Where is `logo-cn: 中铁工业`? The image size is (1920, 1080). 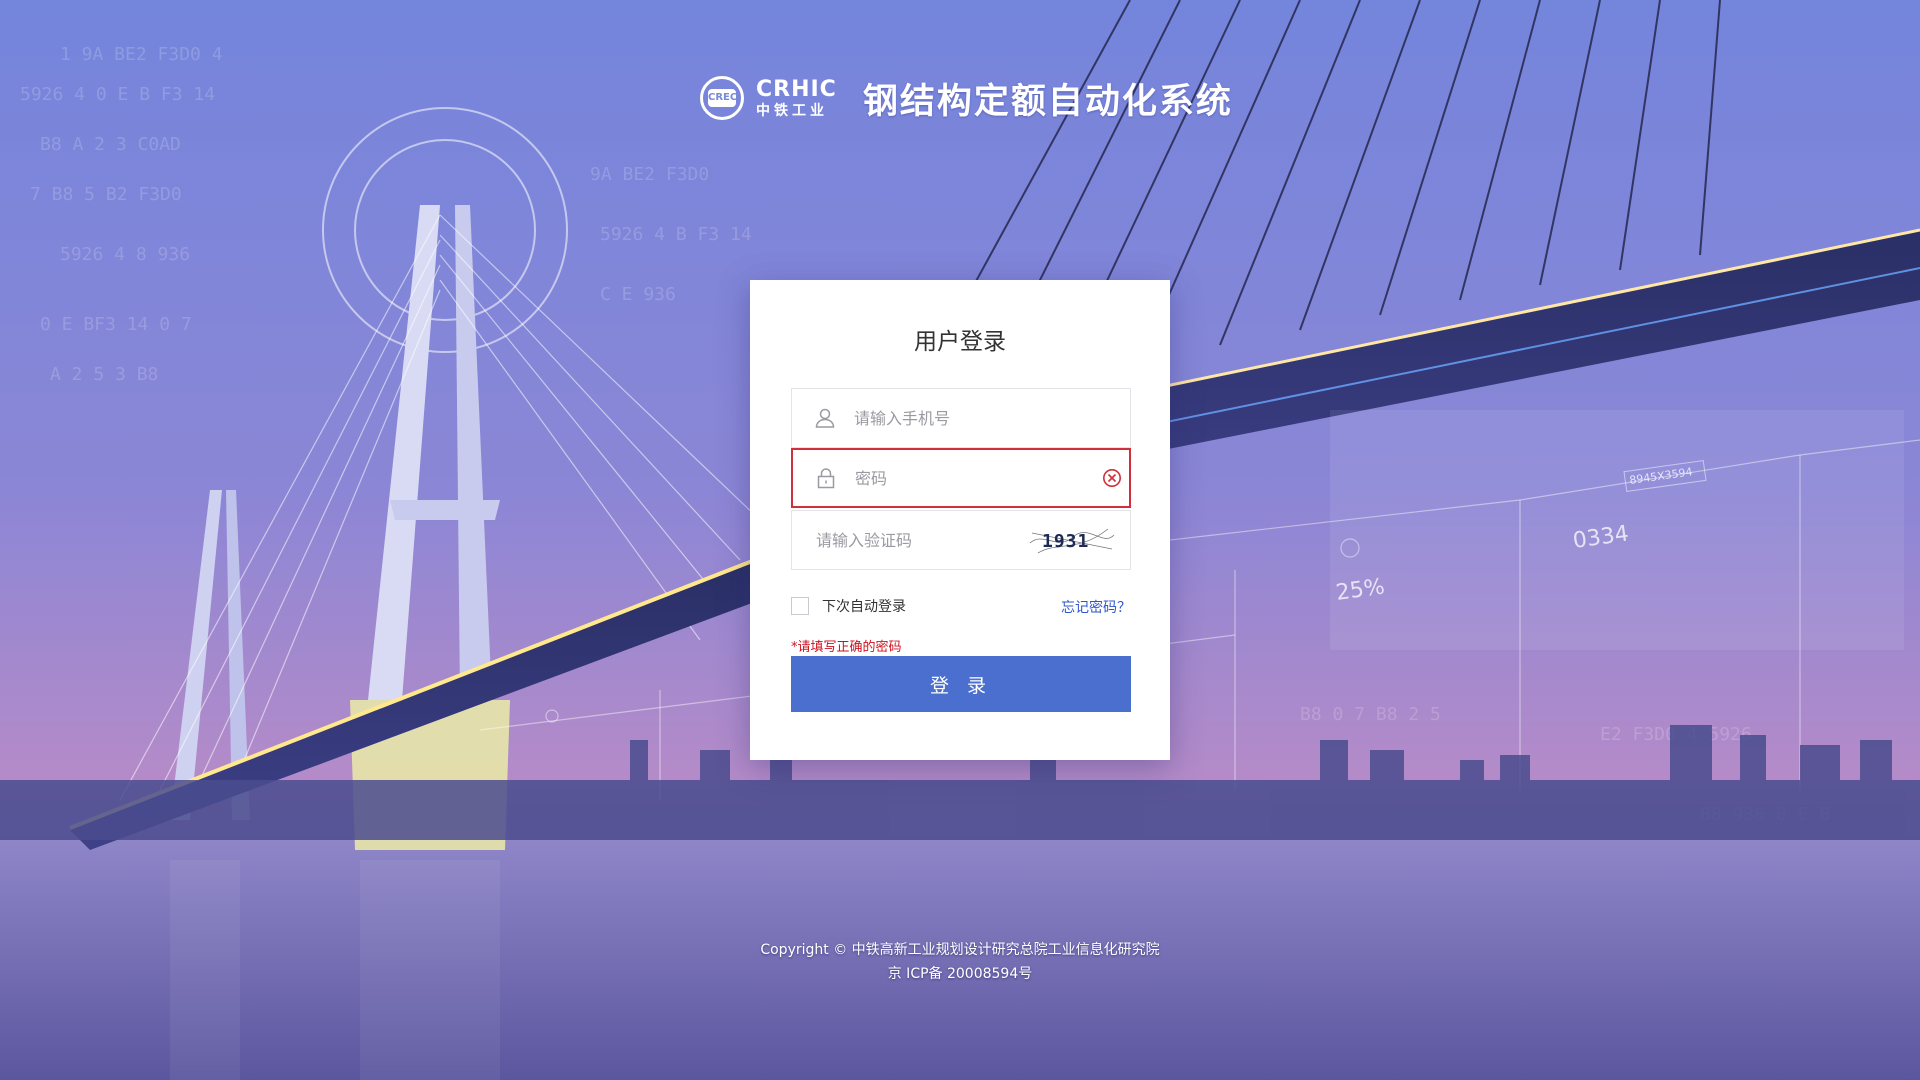
logo-cn: 中铁工业 is located at coordinates (792, 110).